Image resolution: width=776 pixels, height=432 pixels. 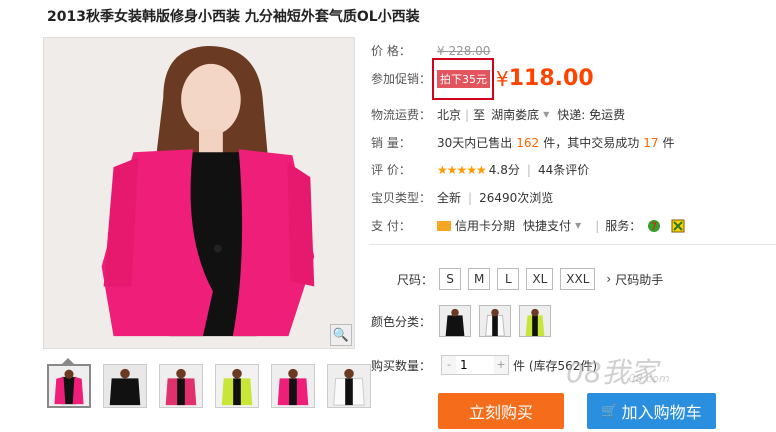 What do you see at coordinates (651, 142) in the screenshot?
I see `success-count: 17` at bounding box center [651, 142].